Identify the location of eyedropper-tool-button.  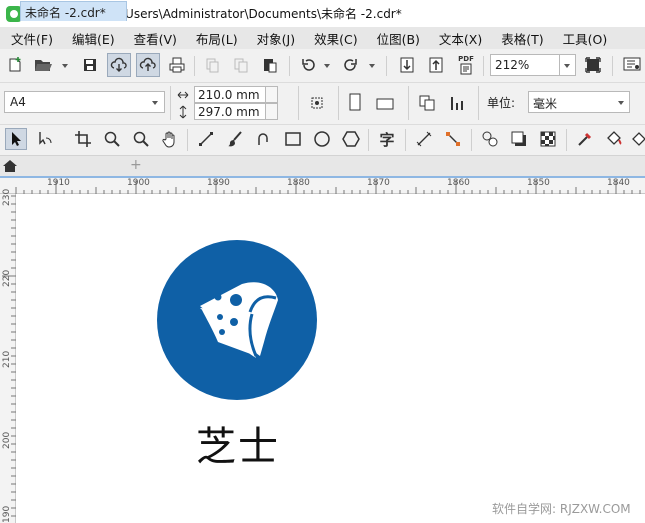
(585, 139).